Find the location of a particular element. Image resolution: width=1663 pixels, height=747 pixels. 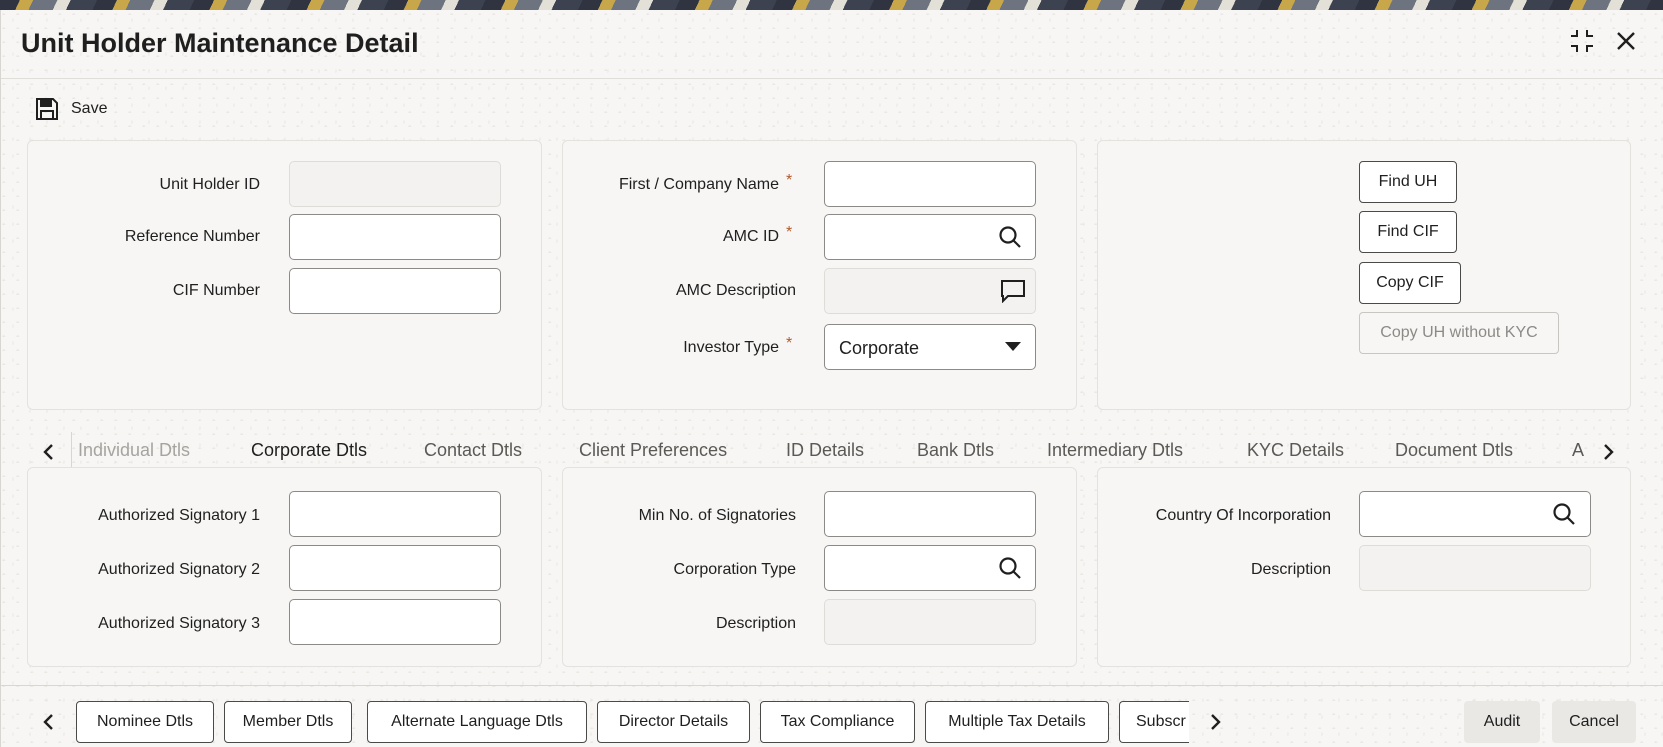

multiple-tax-details-button: Multiple Tax Details is located at coordinates (1017, 722).